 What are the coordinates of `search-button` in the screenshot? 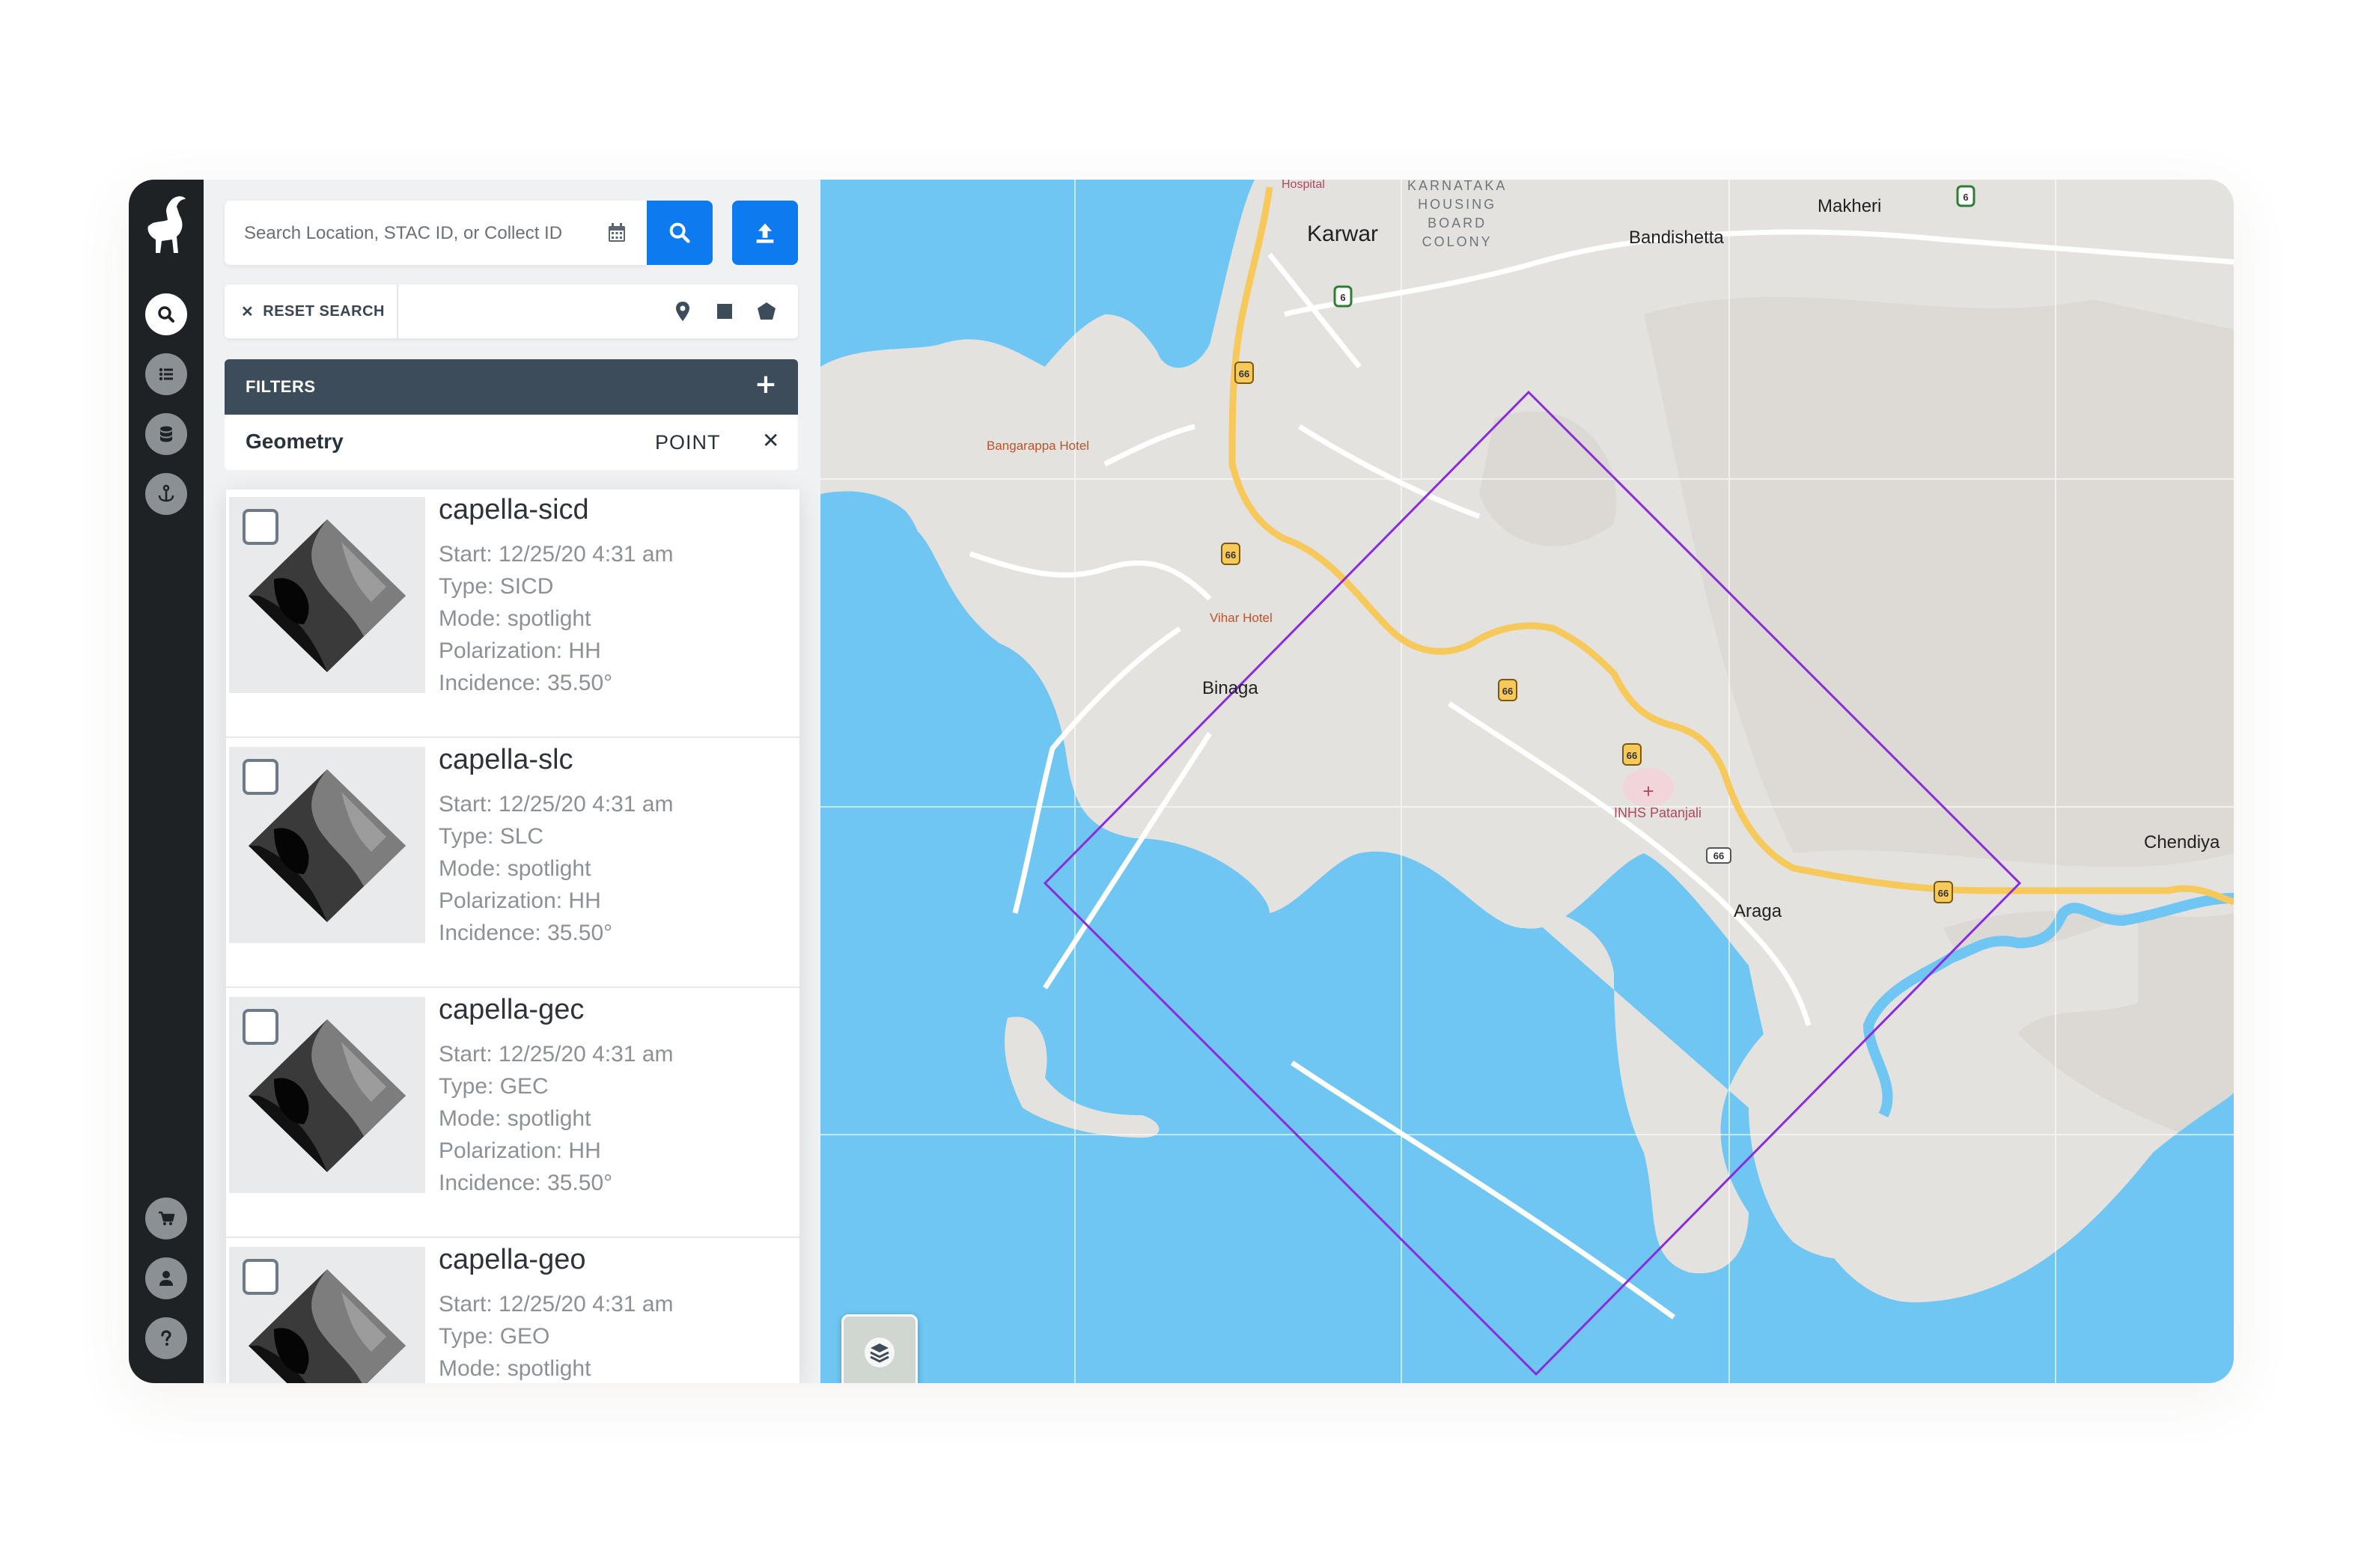 It's located at (680, 233).